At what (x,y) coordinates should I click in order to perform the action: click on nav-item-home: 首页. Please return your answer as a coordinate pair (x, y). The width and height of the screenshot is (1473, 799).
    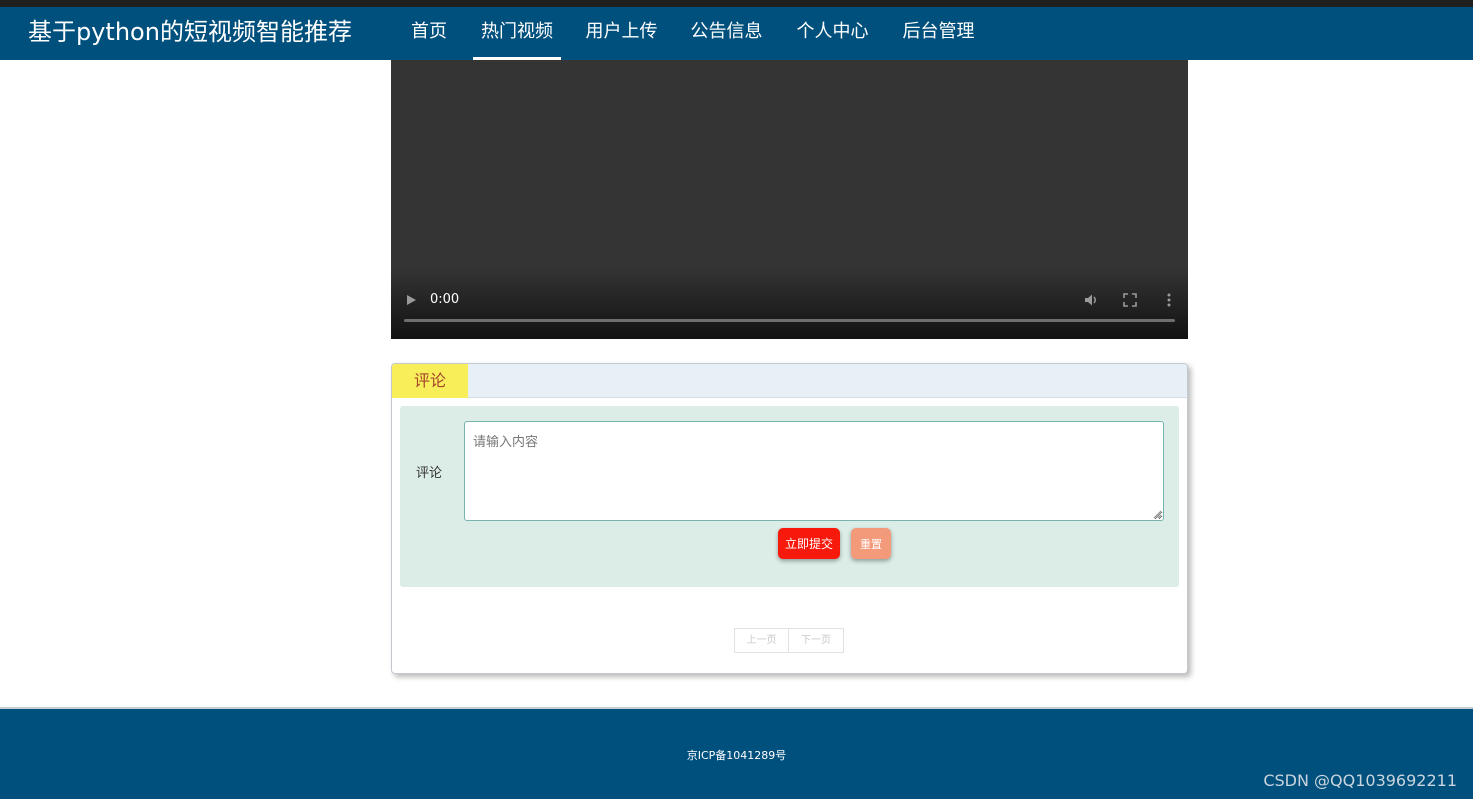
    Looking at the image, I should click on (429, 33).